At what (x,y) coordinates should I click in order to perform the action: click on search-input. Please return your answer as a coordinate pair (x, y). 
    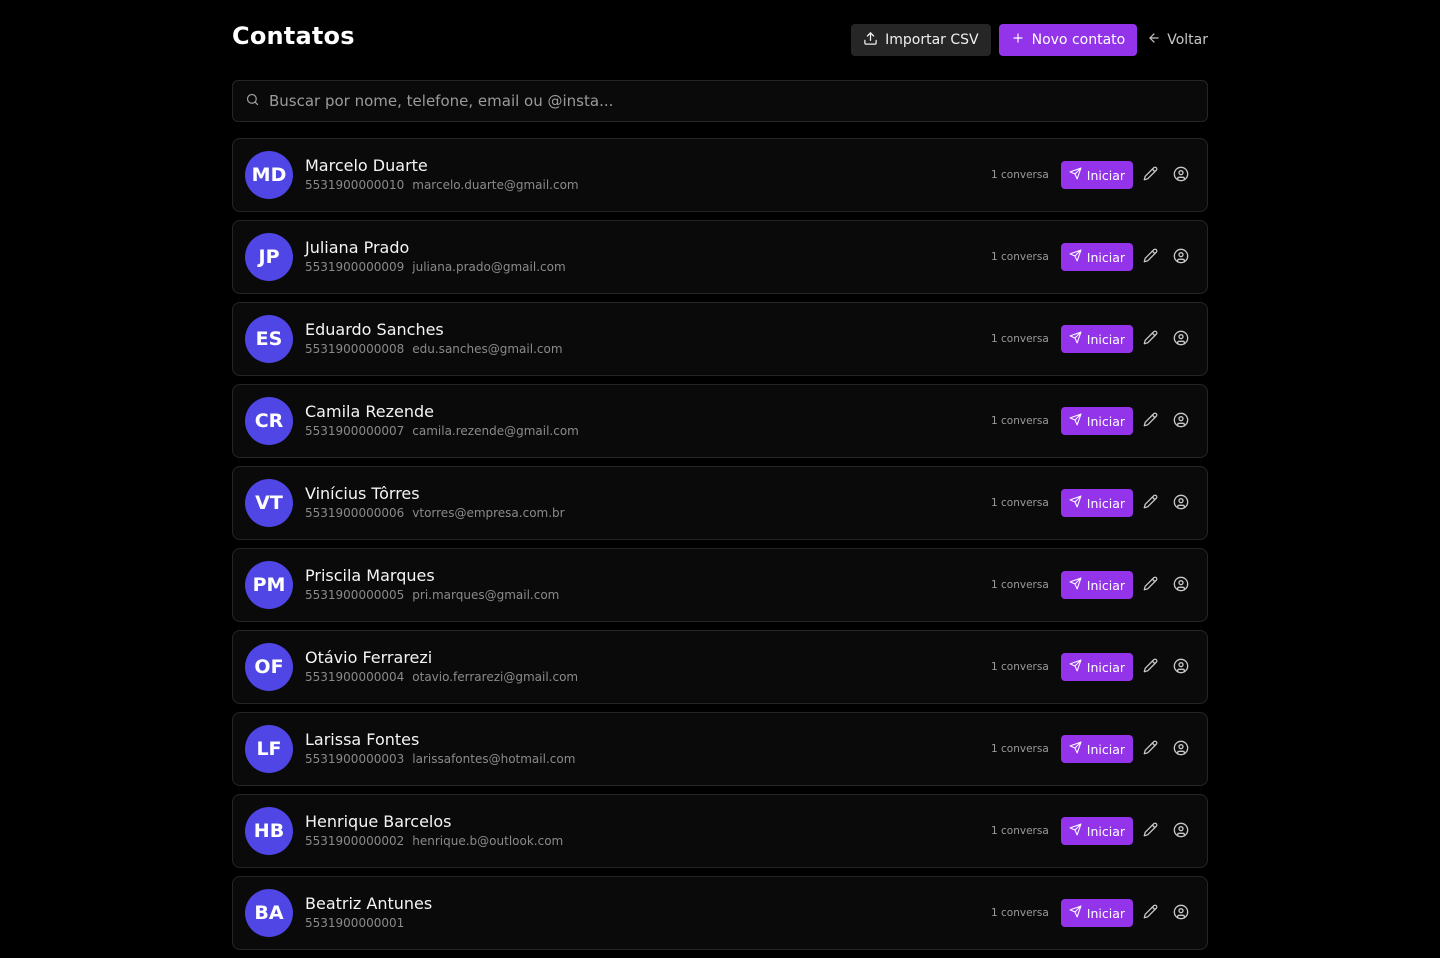
    Looking at the image, I should click on (733, 101).